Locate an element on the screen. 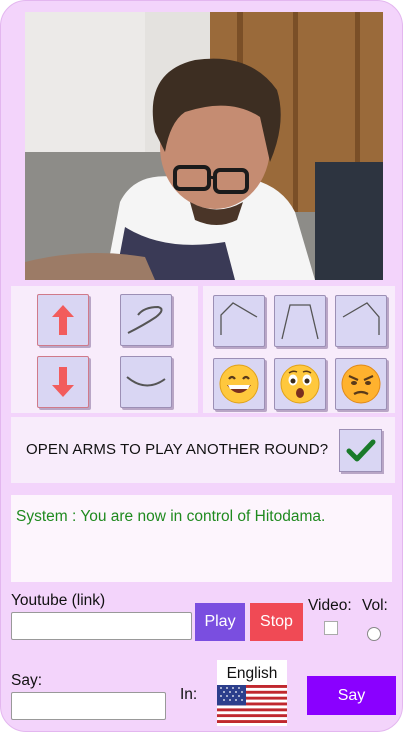  gesture-wave-button is located at coordinates (146, 320).